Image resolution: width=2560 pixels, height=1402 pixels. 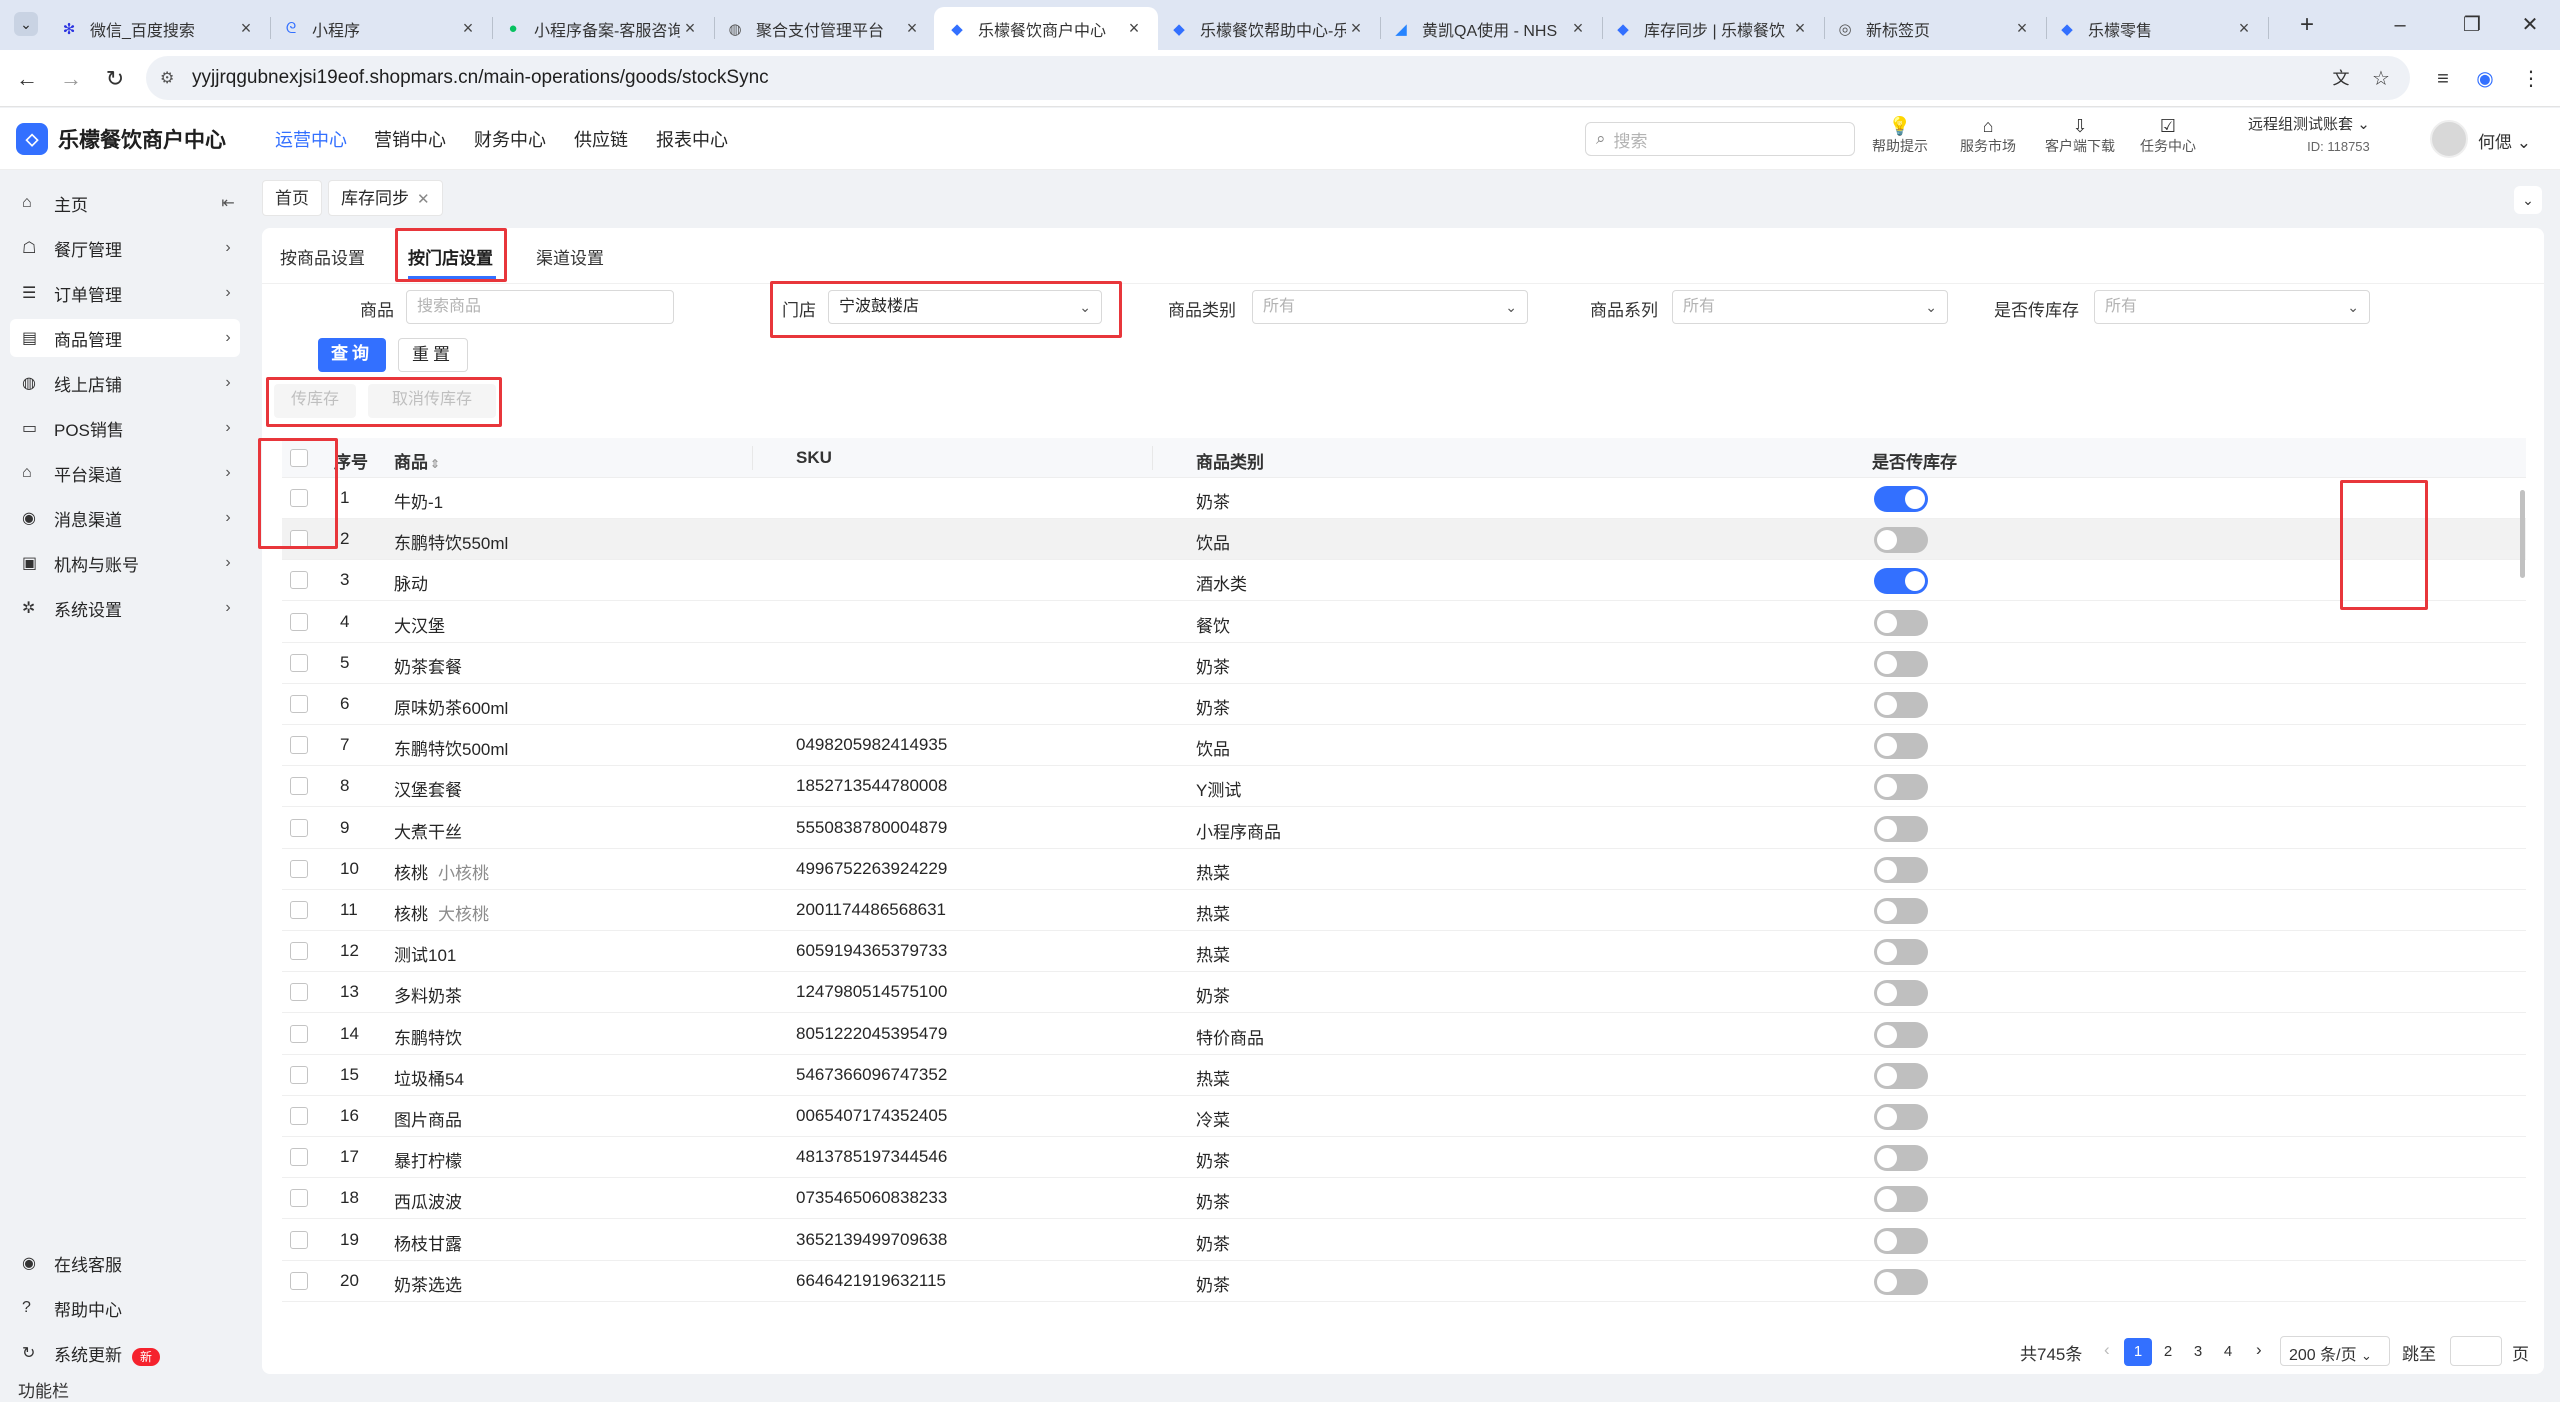 What do you see at coordinates (2259, 1350) in the screenshot?
I see `next-page-icon: ›` at bounding box center [2259, 1350].